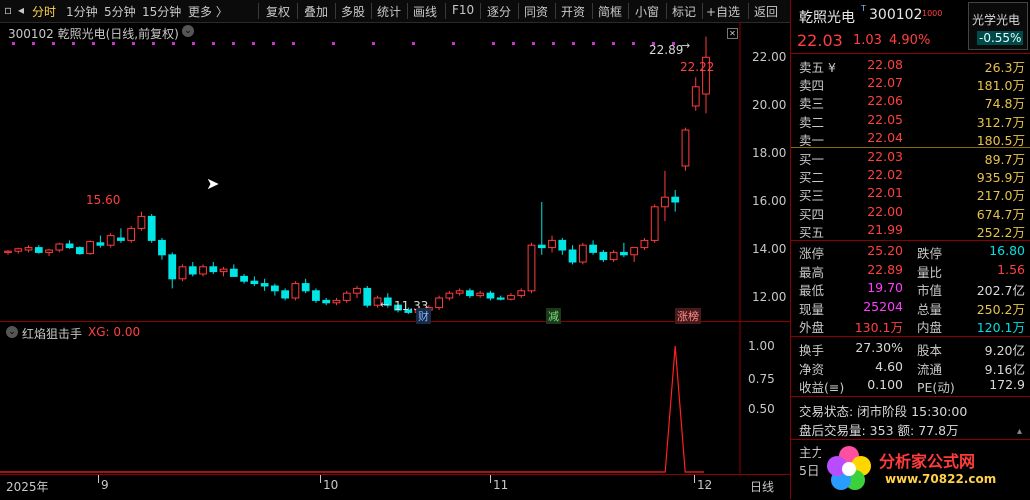 The height and width of the screenshot is (500, 1030). I want to click on tongzi-button: 同资, so click(536, 11).